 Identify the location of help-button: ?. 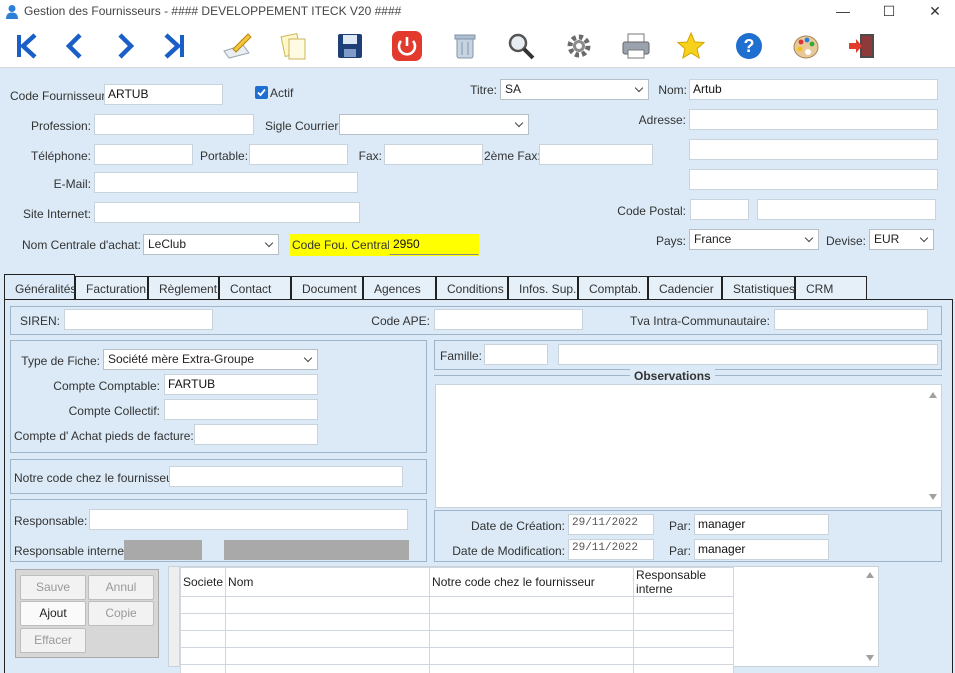
(749, 46).